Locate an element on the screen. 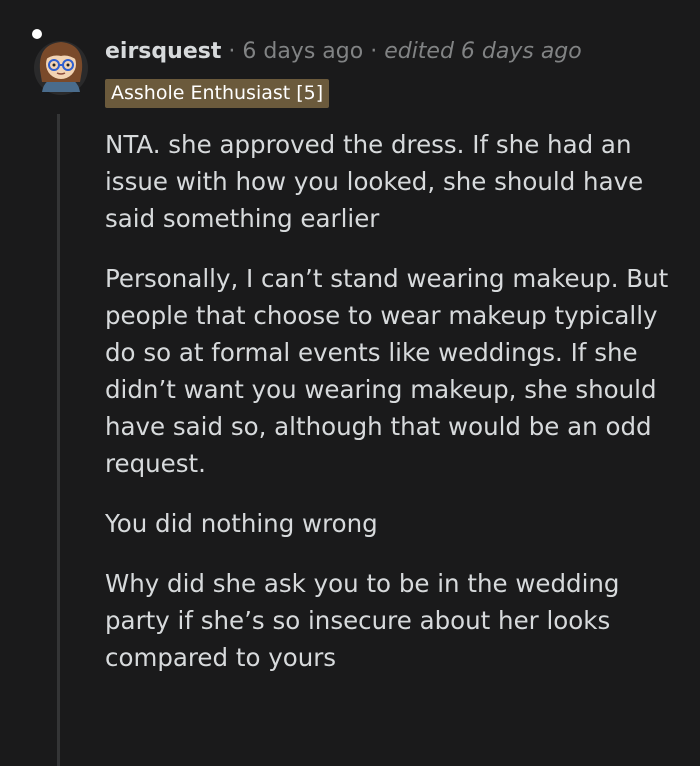 Image resolution: width=700 pixels, height=766 pixels. thread-collapse-line is located at coordinates (58, 440).